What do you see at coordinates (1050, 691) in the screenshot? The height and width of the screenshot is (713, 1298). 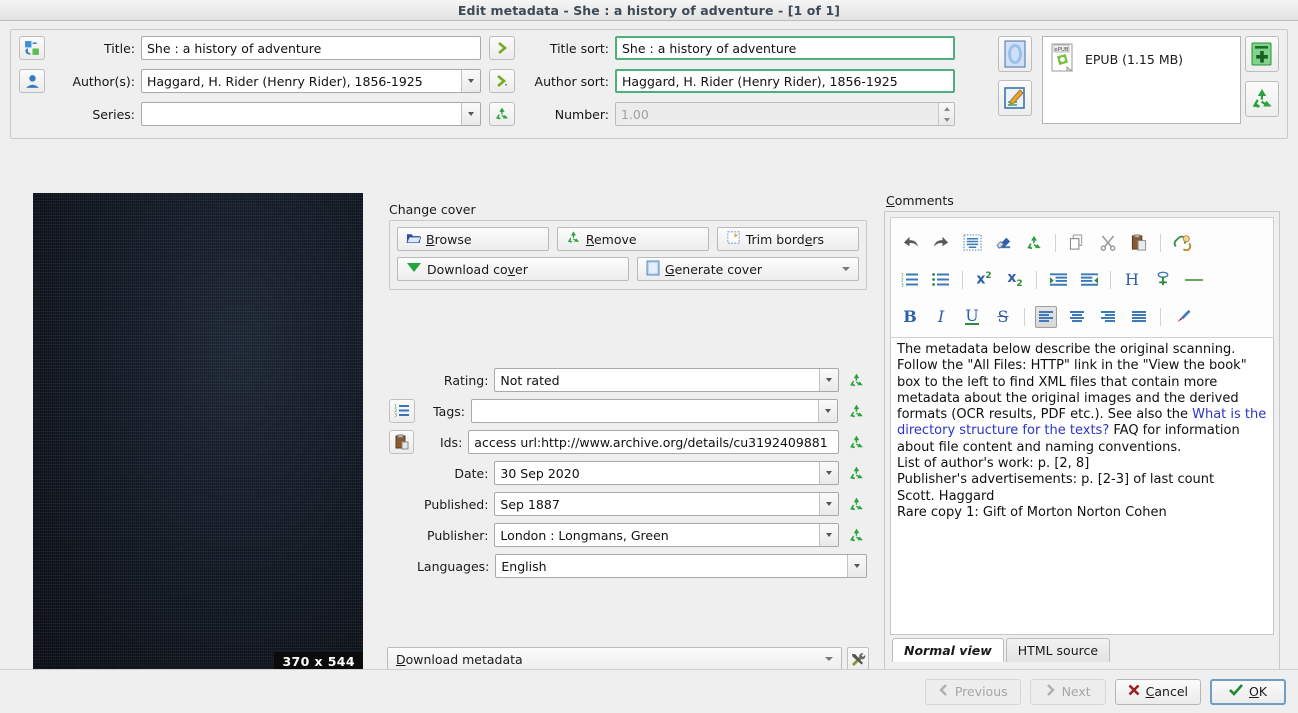 I see `next-chevron-icon` at bounding box center [1050, 691].